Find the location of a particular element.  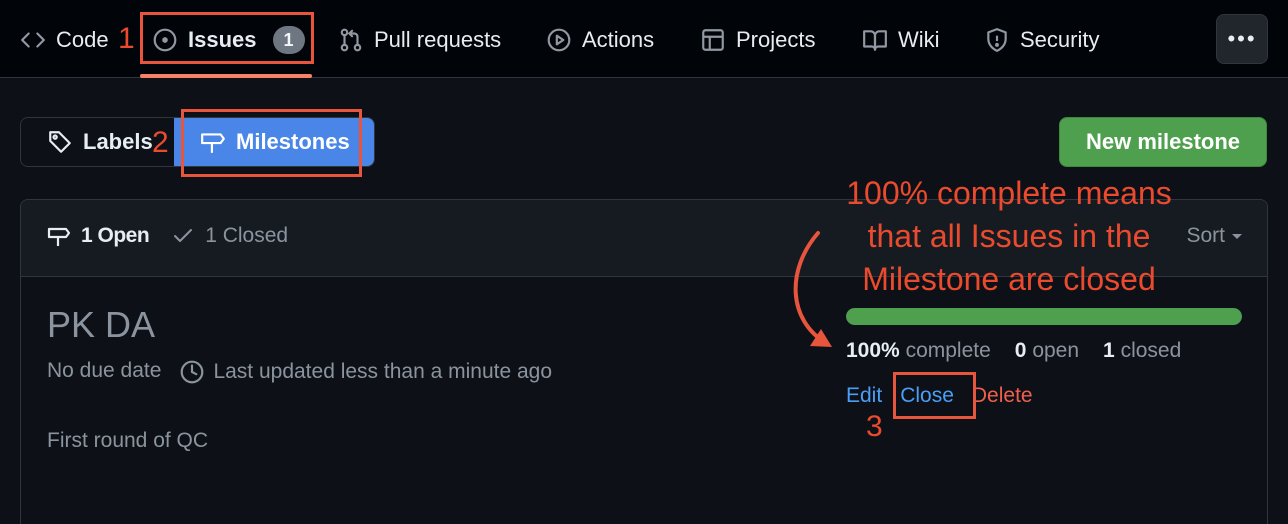

new-milestone-button: New milestone is located at coordinates (1163, 142).